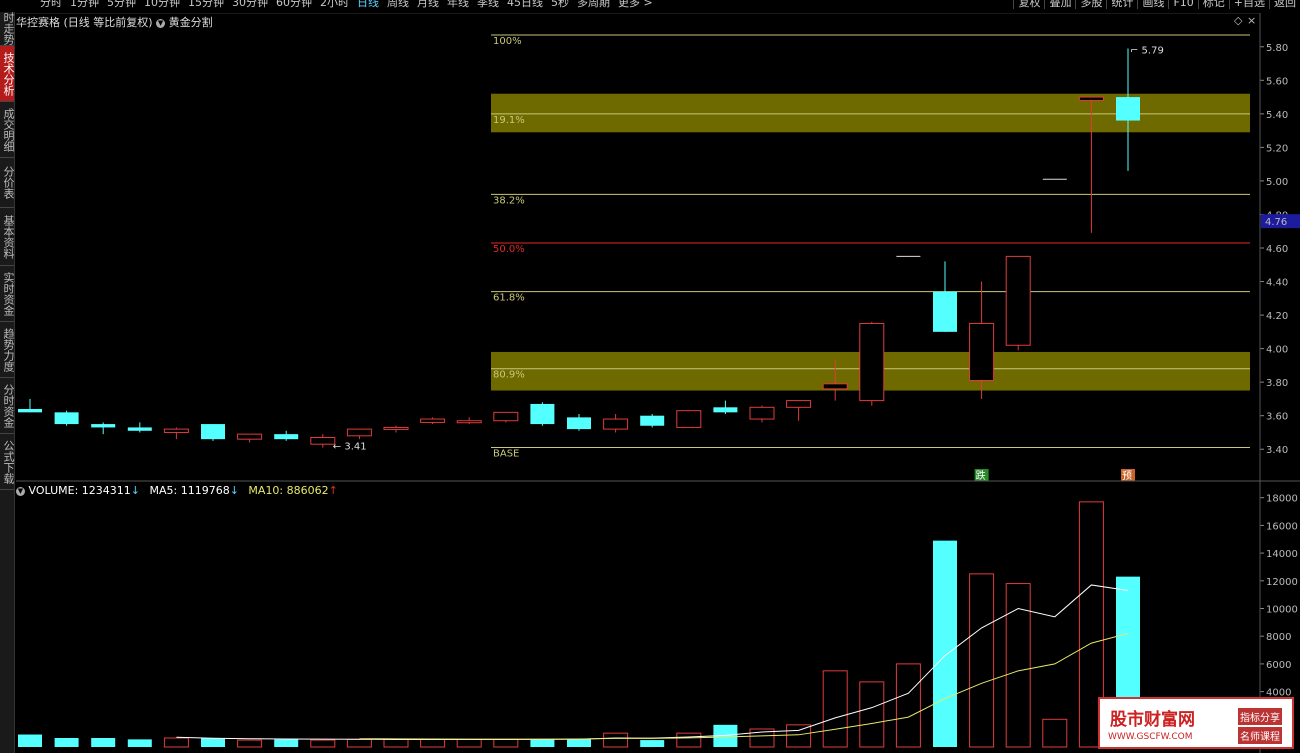  What do you see at coordinates (509, 200) in the screenshot?
I see `fib-label-2: 38.2%` at bounding box center [509, 200].